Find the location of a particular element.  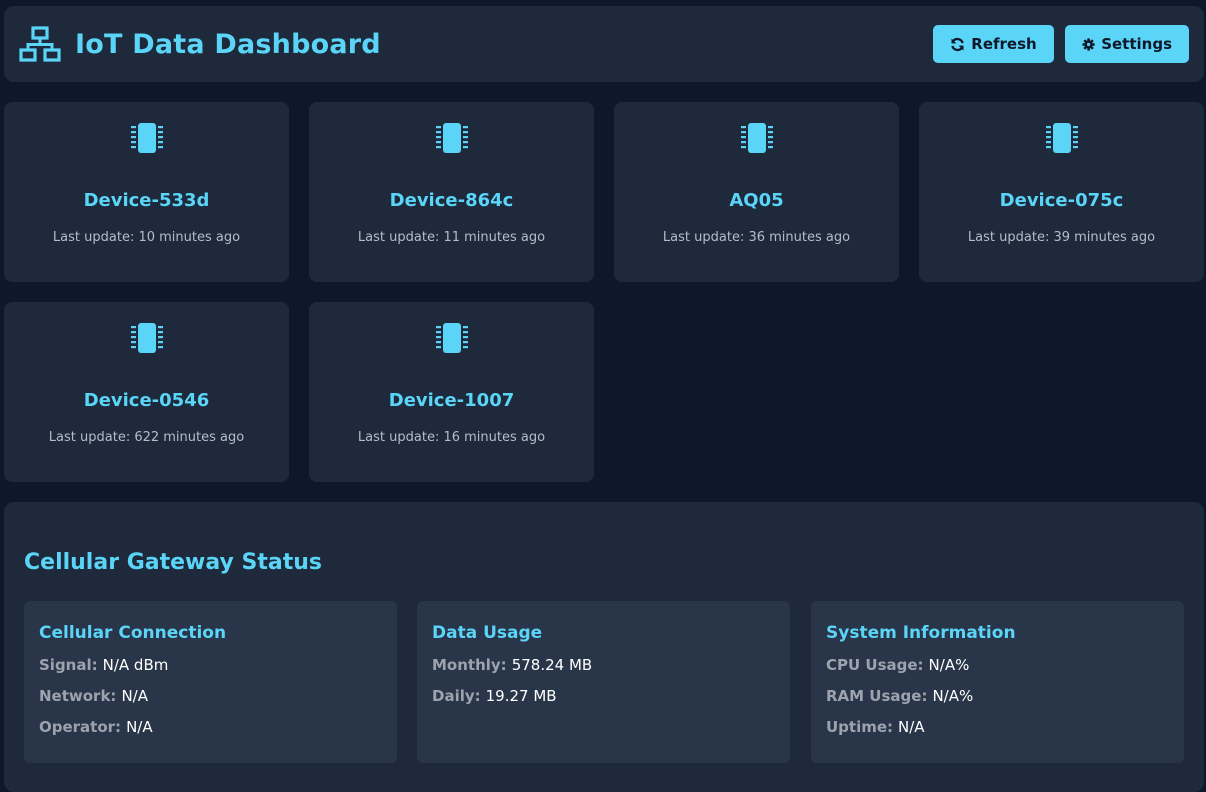

device-last-update: Last update: 11 minutes ago is located at coordinates (451, 237).